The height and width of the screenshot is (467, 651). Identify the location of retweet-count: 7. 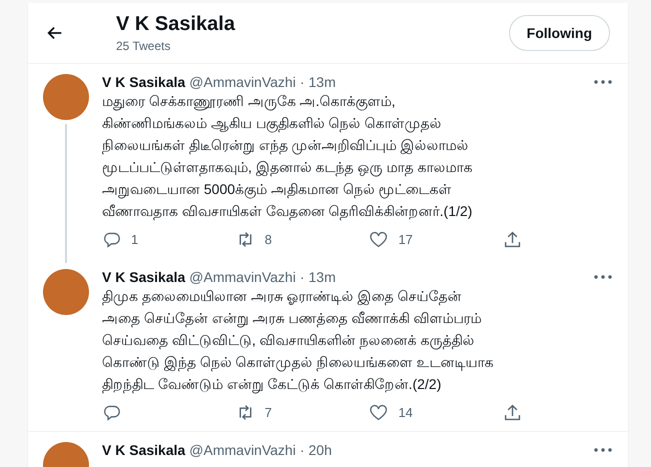
(268, 412).